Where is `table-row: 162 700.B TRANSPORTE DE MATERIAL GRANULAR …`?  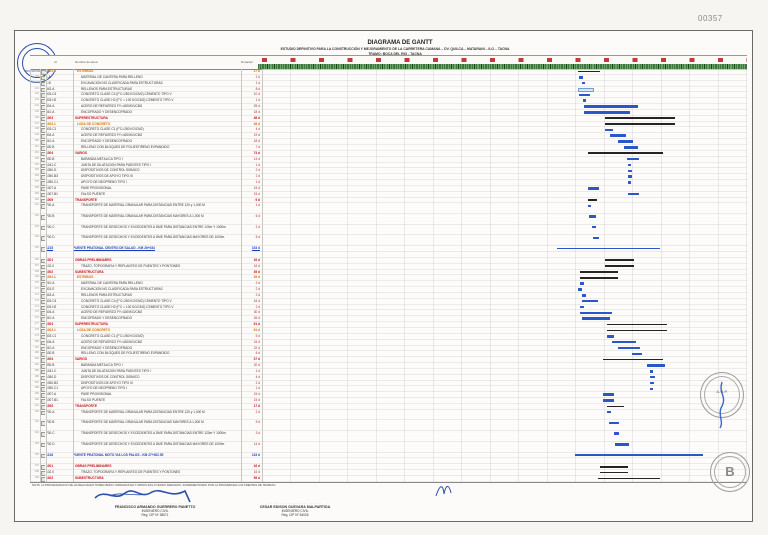
table-row: 162 700.B TRANSPORTE DE MATERIAL GRANULAR … is located at coordinates (388, 219).